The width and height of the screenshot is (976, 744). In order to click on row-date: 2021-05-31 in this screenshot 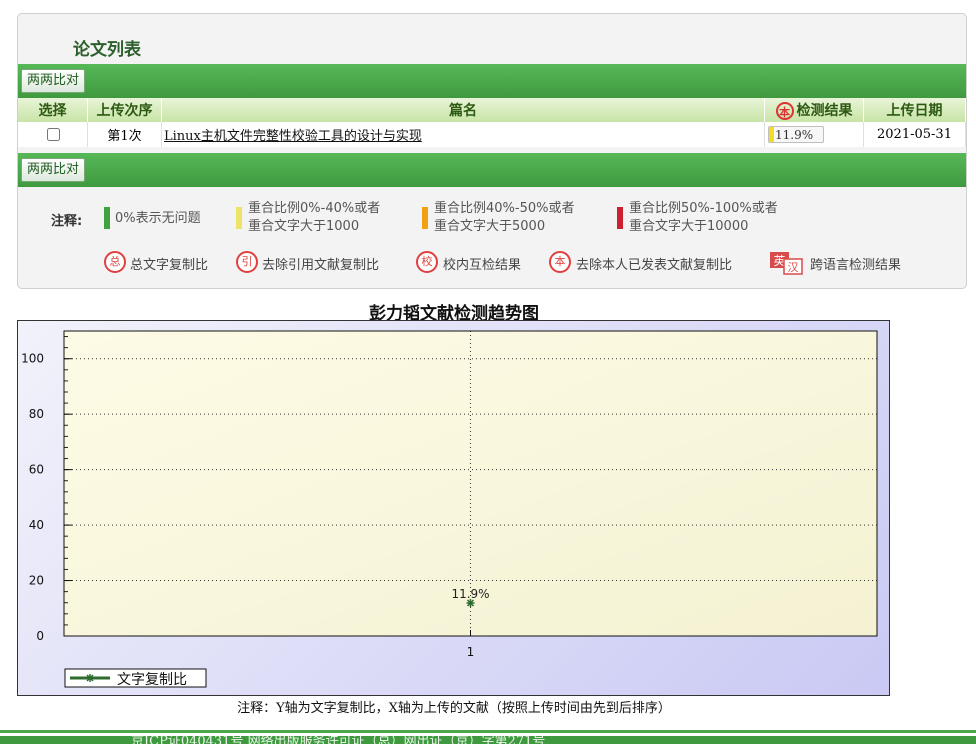, I will do `click(914, 134)`.